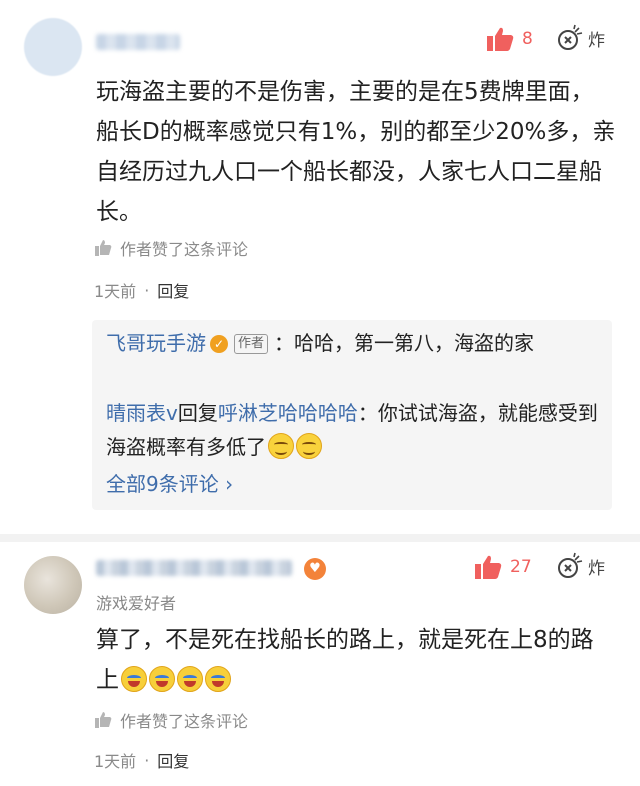  What do you see at coordinates (356, 430) in the screenshot?
I see `reply-2: 晴雨表v回复呼淋芝哈哈哈哈：你试试海盗，就能感受到海盗概率有多低了` at bounding box center [356, 430].